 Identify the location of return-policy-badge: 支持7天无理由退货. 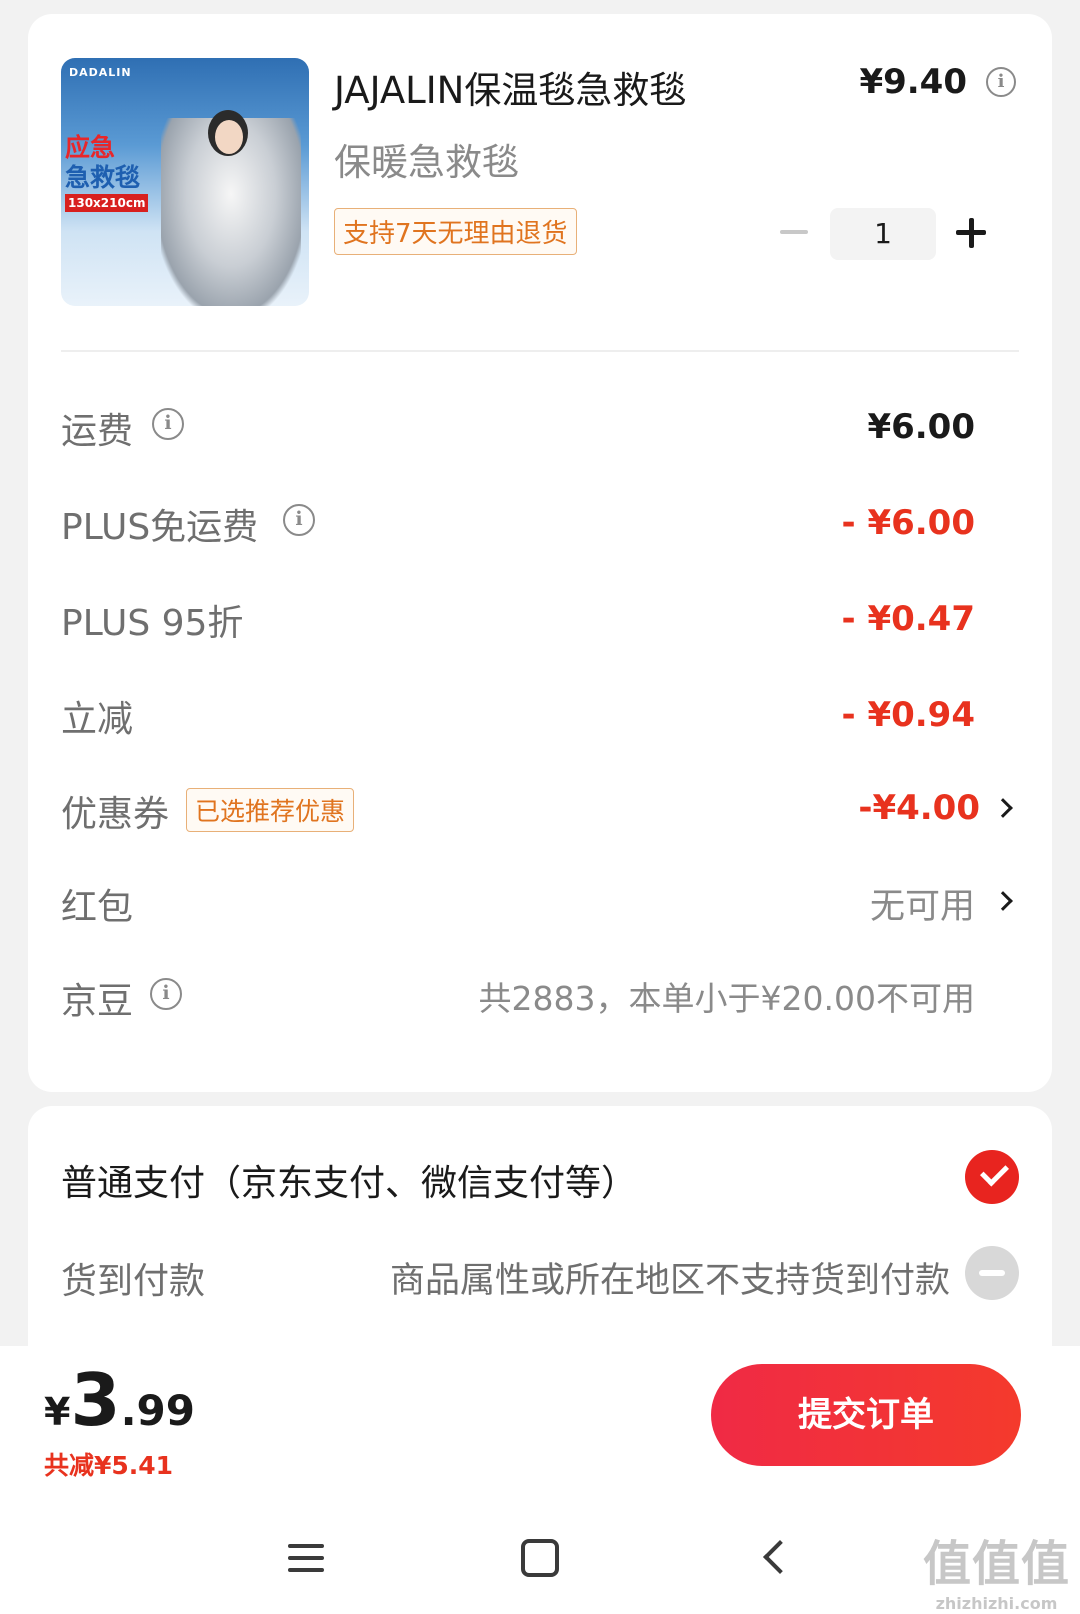
(455, 231).